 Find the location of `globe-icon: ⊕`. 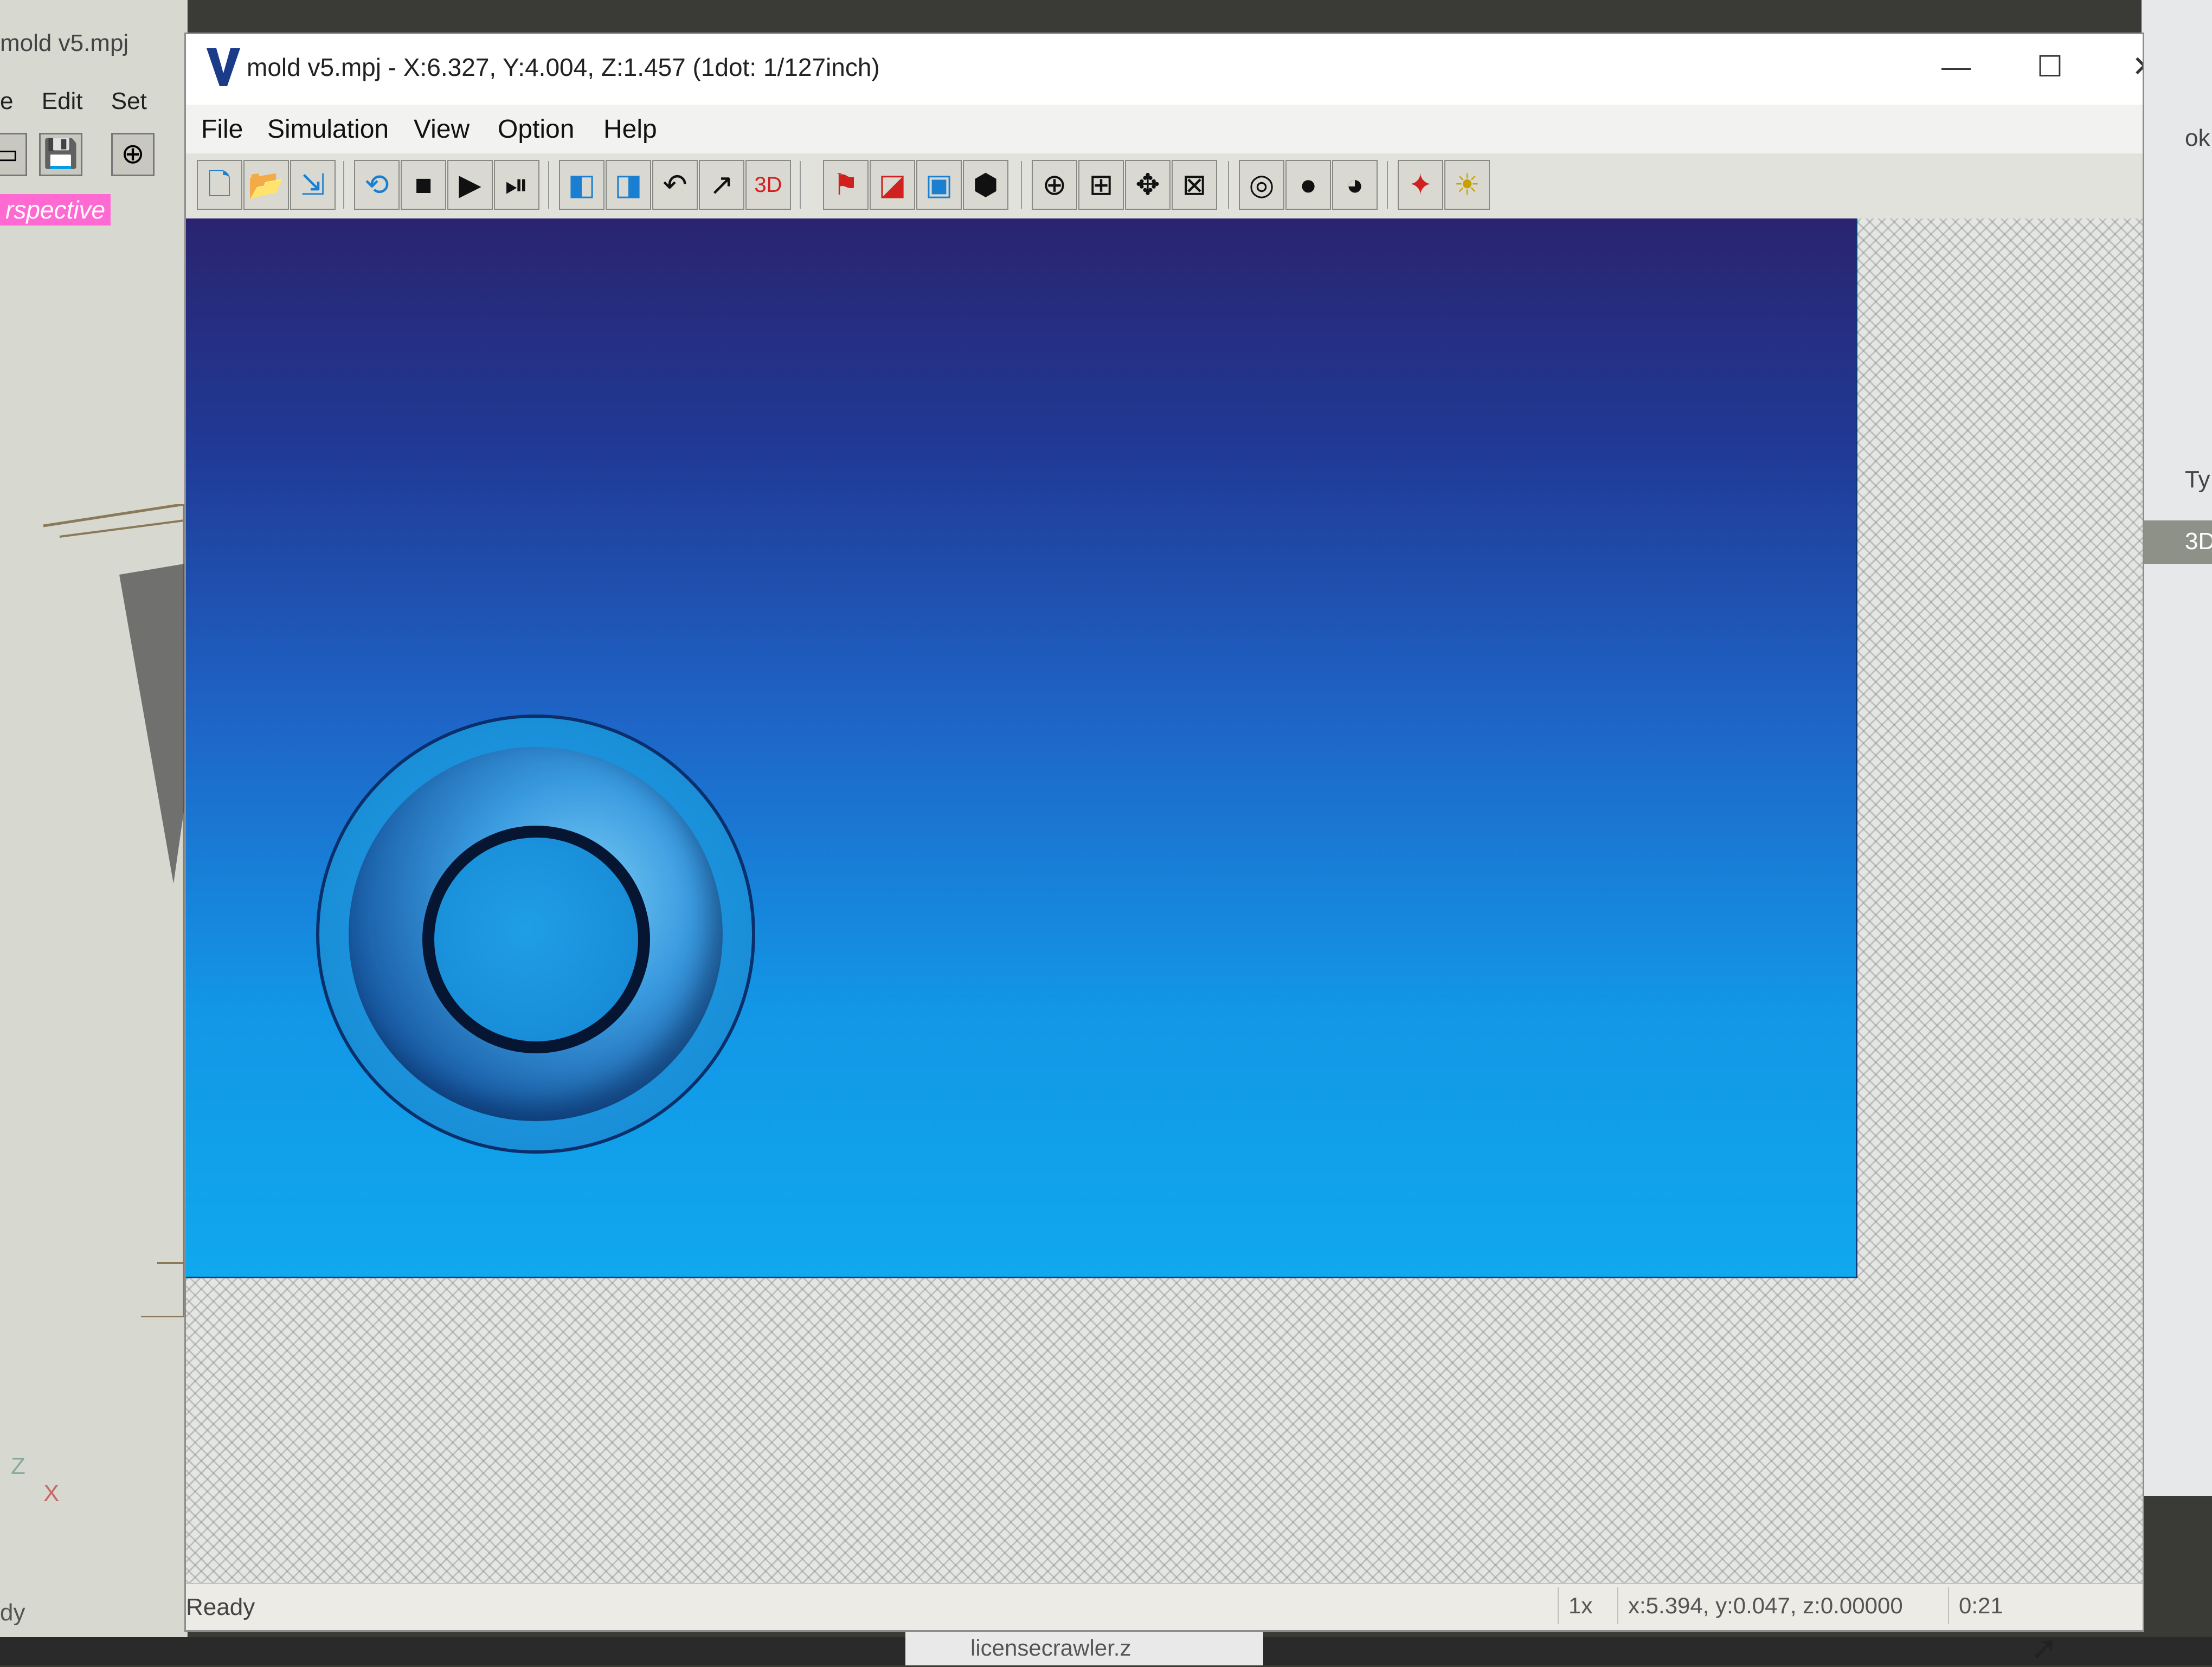

globe-icon: ⊕ is located at coordinates (133, 154).